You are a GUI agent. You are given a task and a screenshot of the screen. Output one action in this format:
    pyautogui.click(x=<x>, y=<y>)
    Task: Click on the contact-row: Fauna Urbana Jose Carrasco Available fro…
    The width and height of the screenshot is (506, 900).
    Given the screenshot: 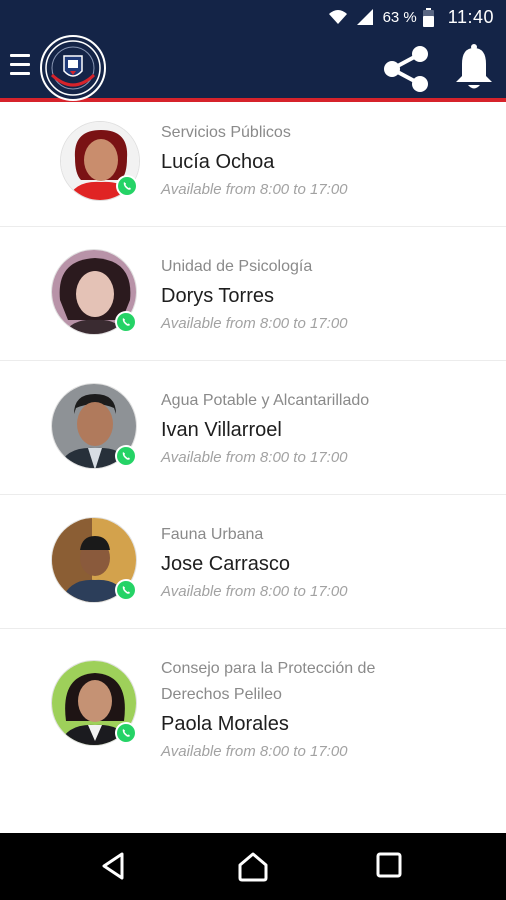 What is the action you would take?
    pyautogui.click(x=253, y=562)
    